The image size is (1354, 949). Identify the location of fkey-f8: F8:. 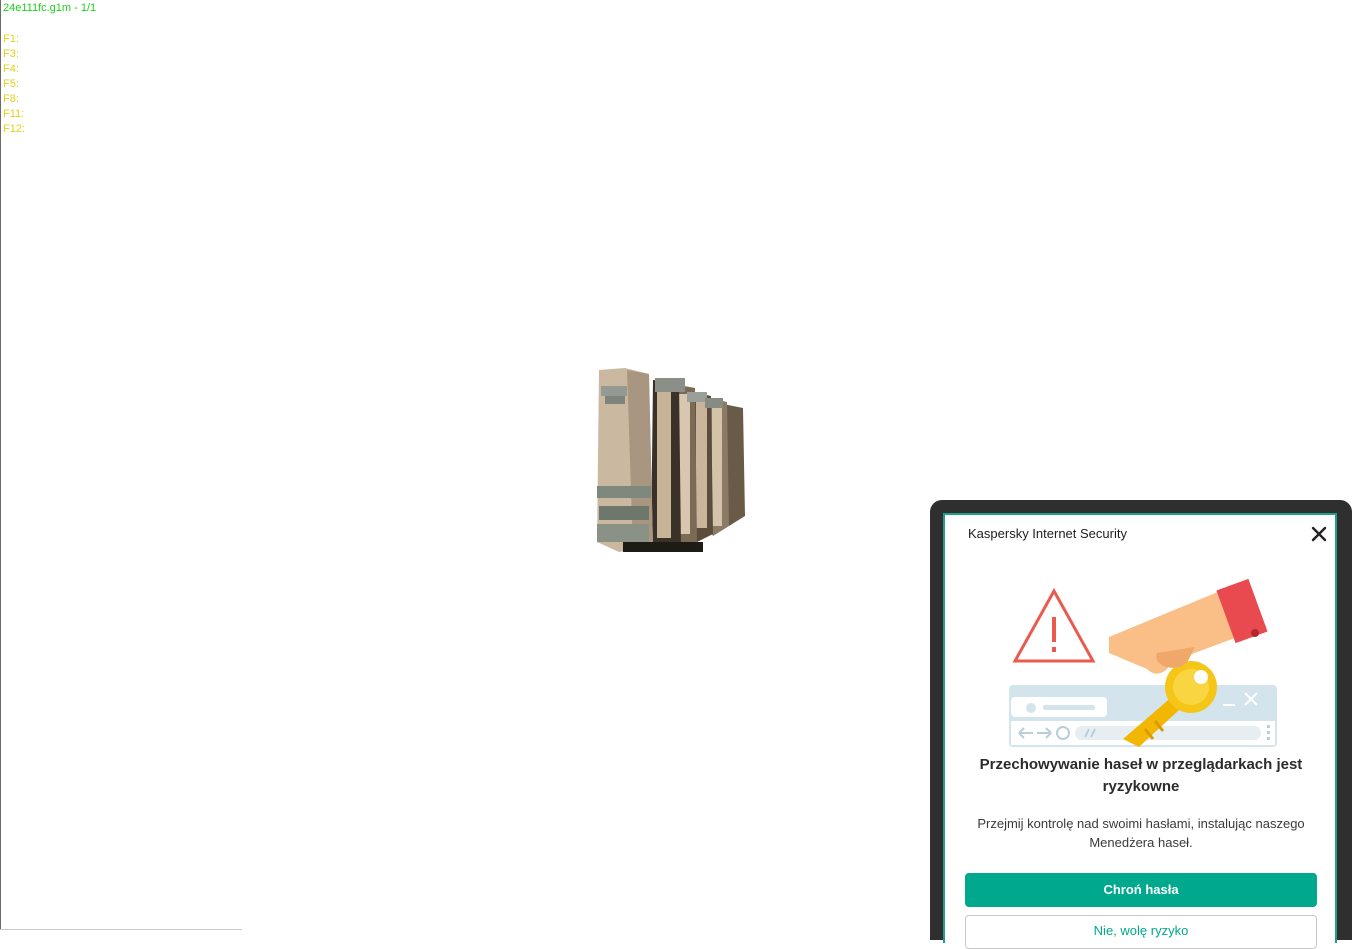
(11, 99).